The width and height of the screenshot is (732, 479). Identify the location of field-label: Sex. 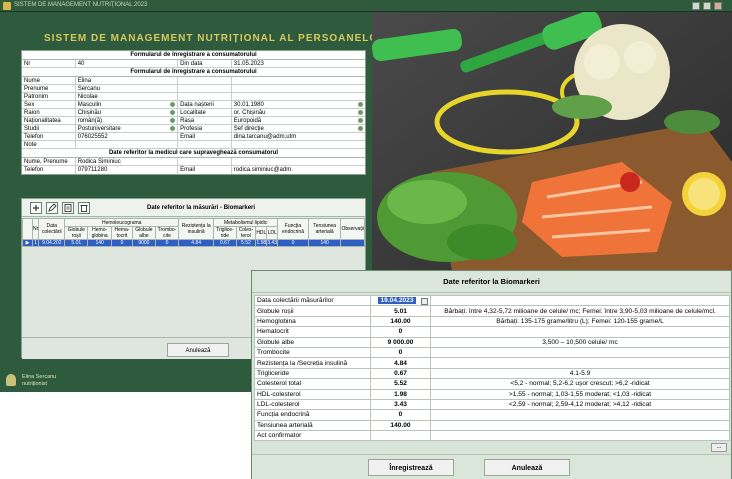
(49, 104).